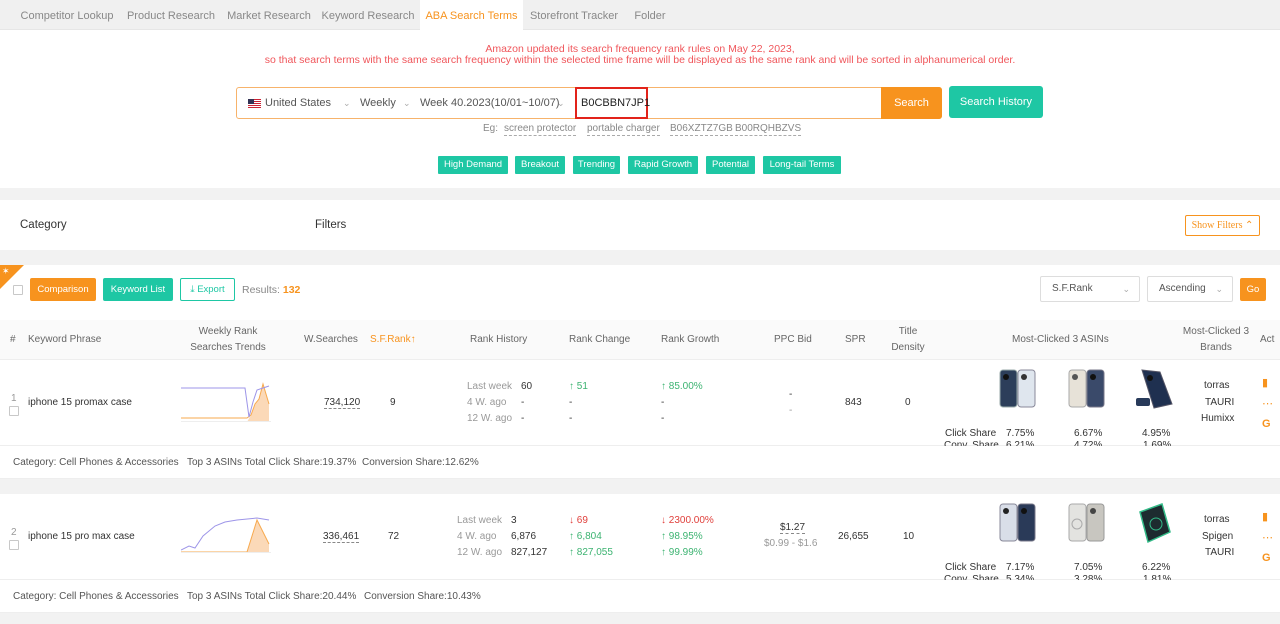 The width and height of the screenshot is (1280, 624). What do you see at coordinates (422, 596) in the screenshot?
I see `row-conversion-share: Conversion Share:10.43%` at bounding box center [422, 596].